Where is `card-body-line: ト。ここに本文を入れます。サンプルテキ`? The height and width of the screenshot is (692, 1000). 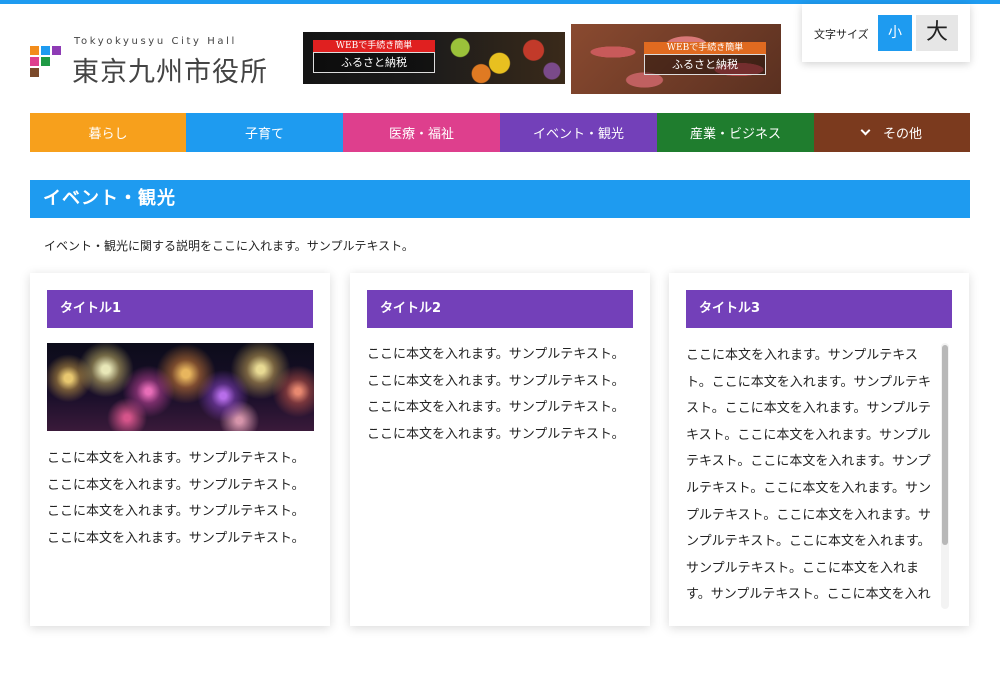 card-body-line: ト。ここに本文を入れます。サンプルテキ is located at coordinates (809, 382).